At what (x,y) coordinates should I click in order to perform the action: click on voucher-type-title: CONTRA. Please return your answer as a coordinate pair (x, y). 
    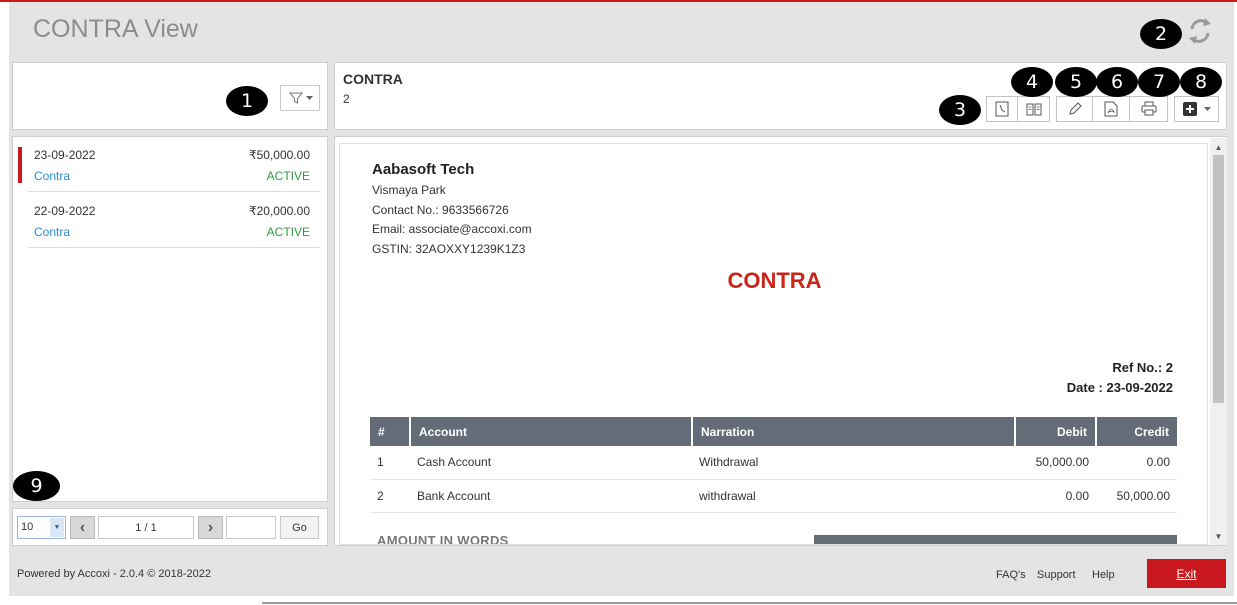
    Looking at the image, I should click on (373, 79).